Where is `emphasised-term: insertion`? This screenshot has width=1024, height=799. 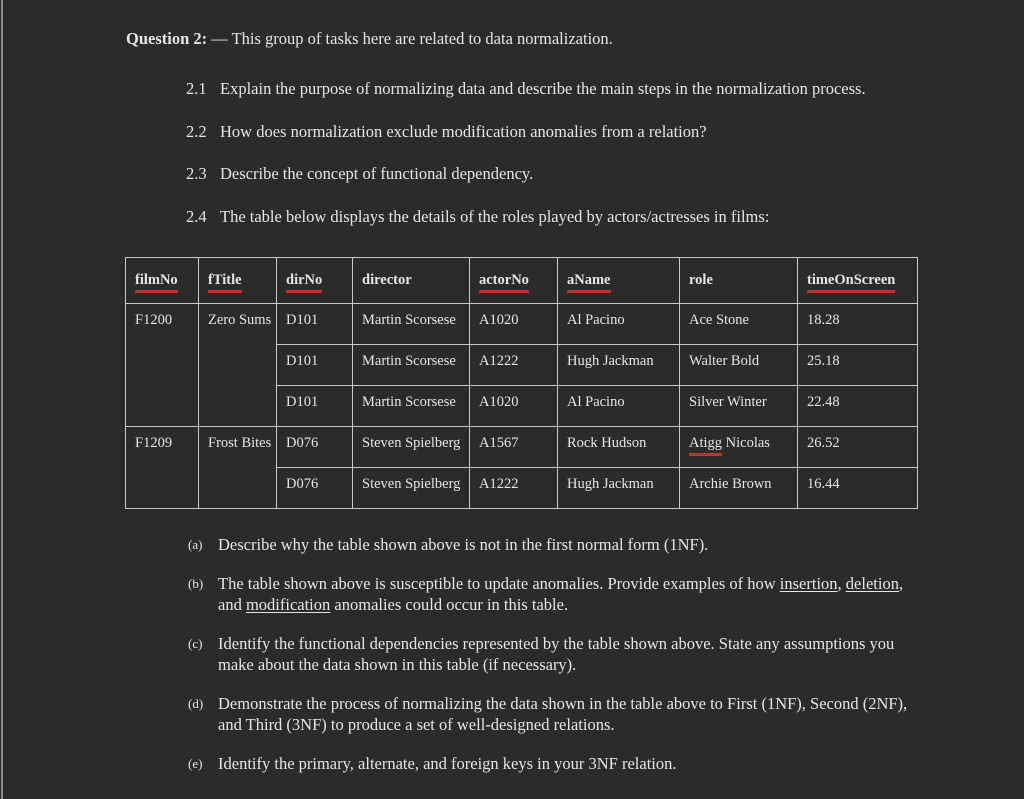
emphasised-term: insertion is located at coordinates (808, 583).